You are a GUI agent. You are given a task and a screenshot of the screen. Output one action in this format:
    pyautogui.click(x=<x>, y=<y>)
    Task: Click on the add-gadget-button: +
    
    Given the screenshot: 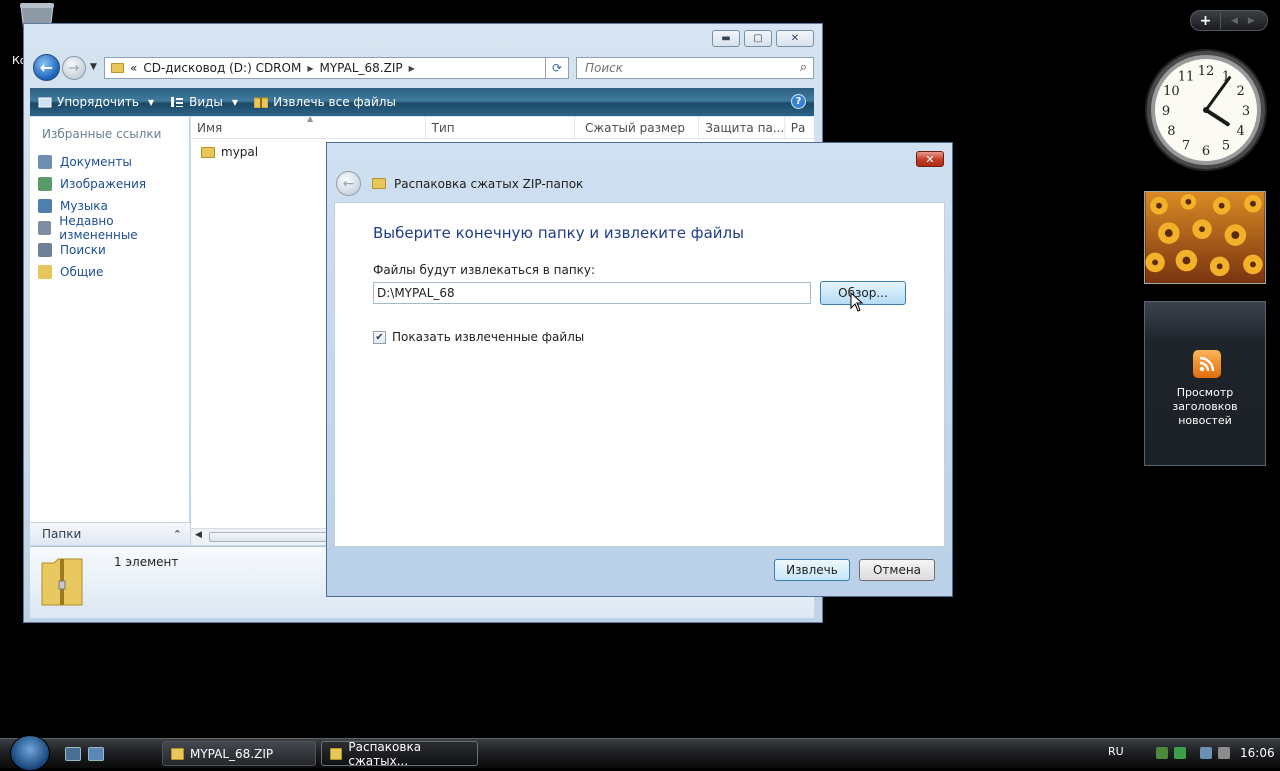 What is the action you would take?
    pyautogui.click(x=1206, y=20)
    